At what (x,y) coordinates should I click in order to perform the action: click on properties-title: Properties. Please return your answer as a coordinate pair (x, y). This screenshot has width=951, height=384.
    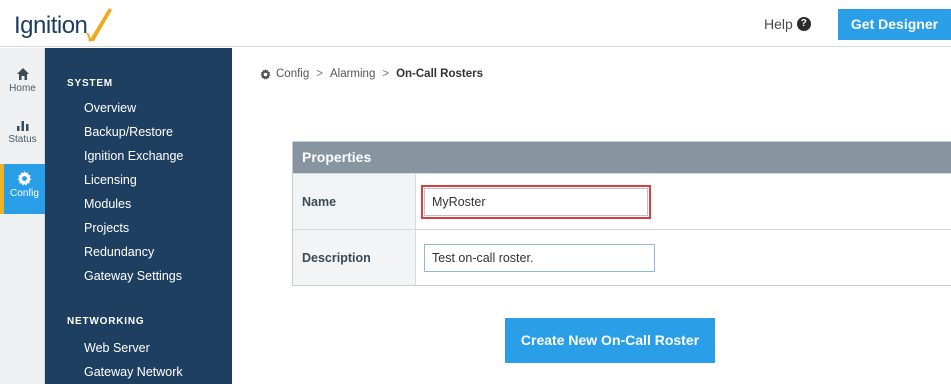
    Looking at the image, I should click on (622, 157).